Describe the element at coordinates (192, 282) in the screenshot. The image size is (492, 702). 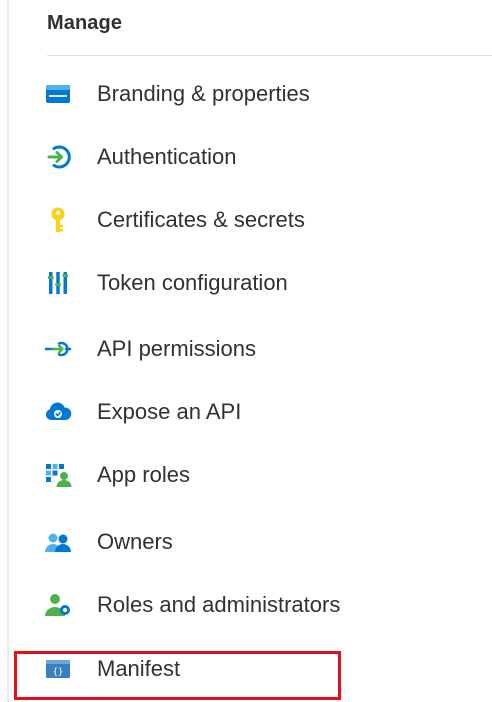
I see `nav-item-label: Token configuration` at that location.